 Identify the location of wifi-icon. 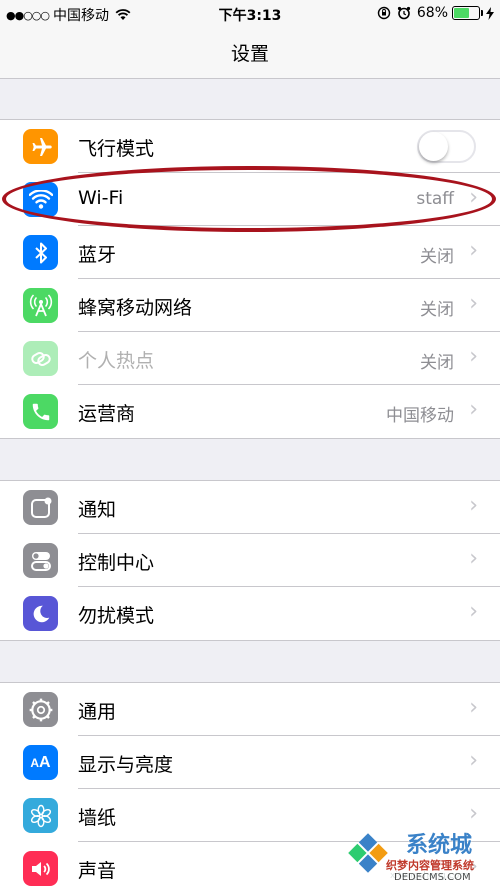
(40, 199).